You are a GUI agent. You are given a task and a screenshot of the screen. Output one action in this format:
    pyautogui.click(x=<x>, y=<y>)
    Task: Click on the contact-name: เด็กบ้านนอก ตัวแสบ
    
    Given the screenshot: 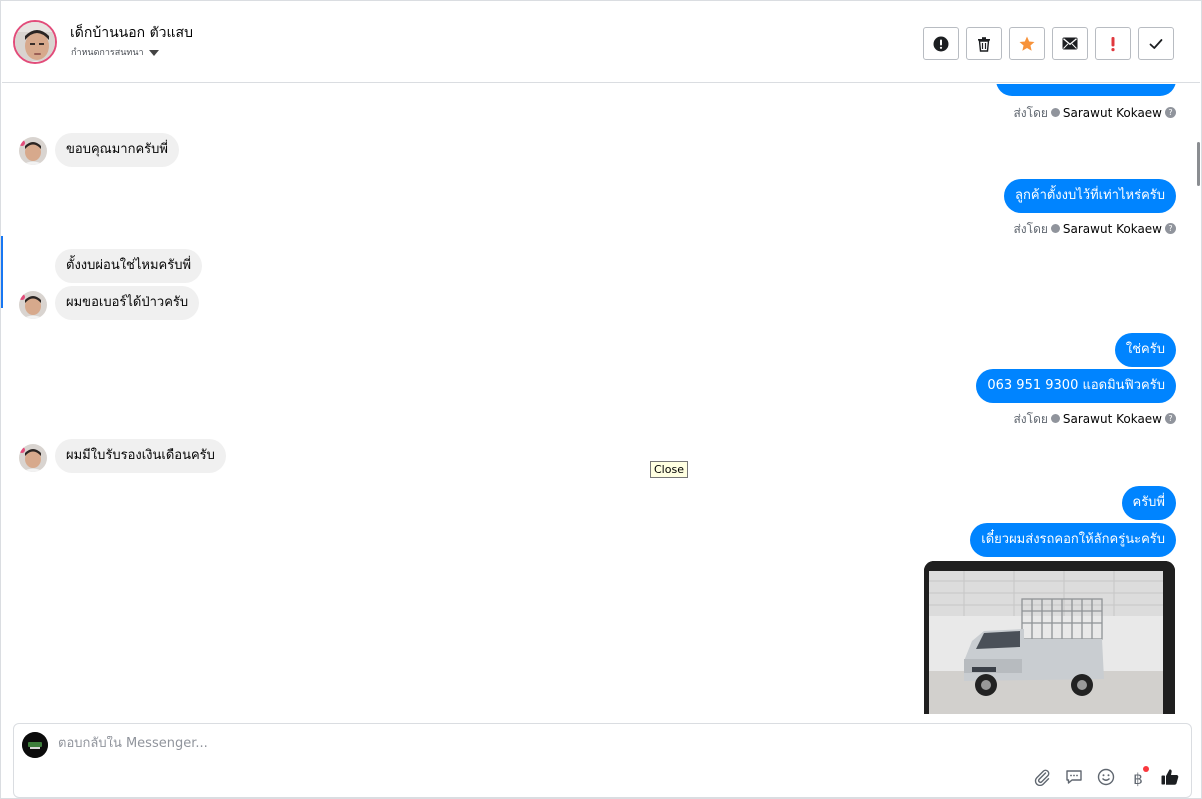 What is the action you would take?
    pyautogui.click(x=131, y=33)
    